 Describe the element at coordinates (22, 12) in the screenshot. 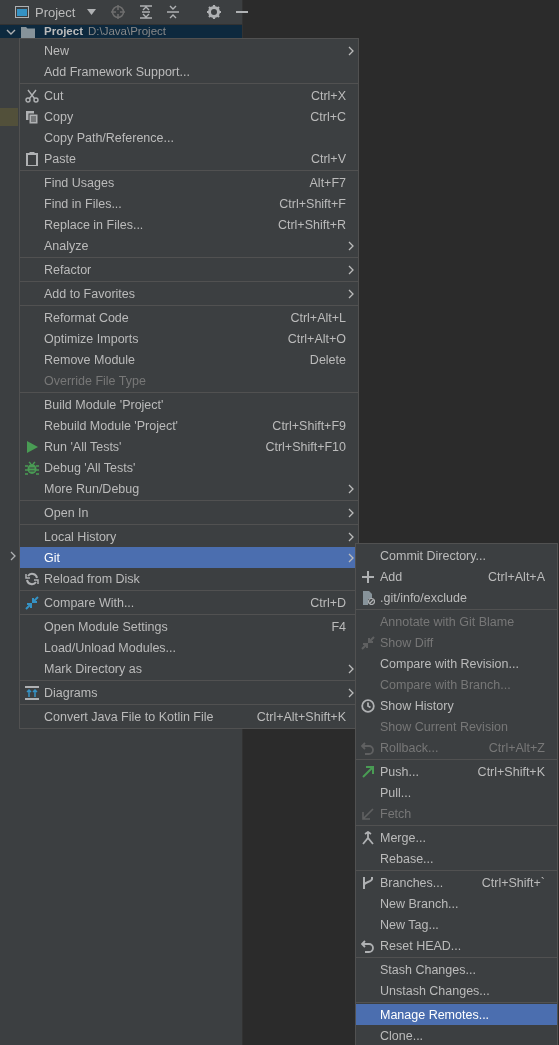

I see `project-window-icon` at that location.